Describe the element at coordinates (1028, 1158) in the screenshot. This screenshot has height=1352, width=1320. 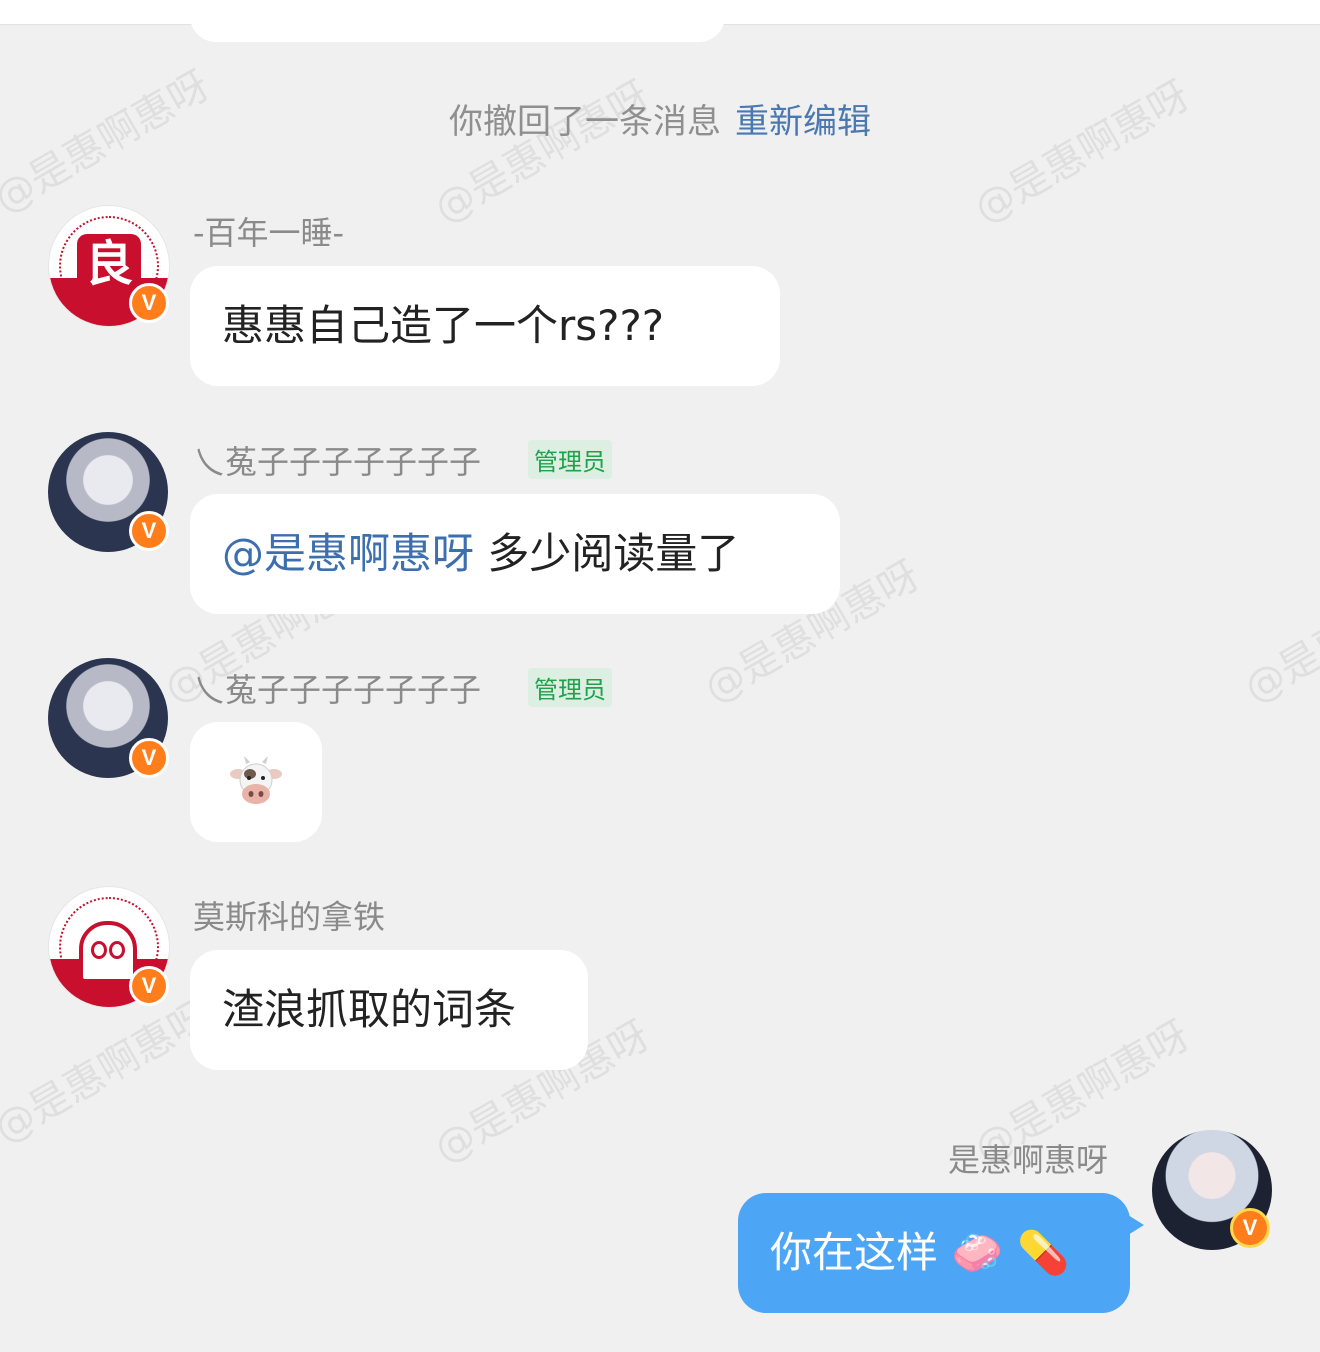
I see `sender-name: 是惠啊惠呀` at that location.